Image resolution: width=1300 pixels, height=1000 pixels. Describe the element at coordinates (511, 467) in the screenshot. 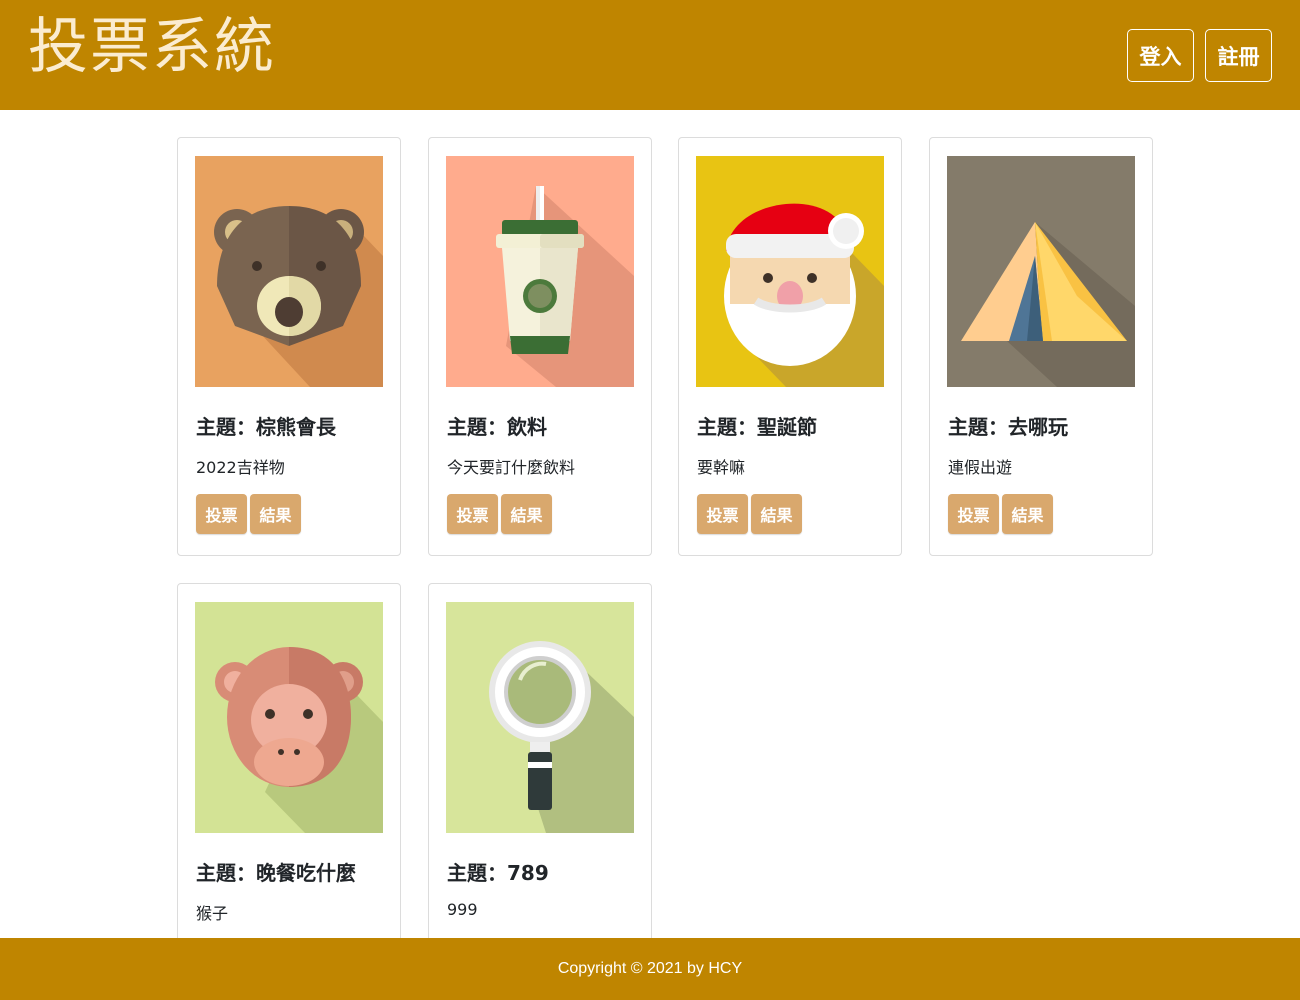

I see `topic-description: 今天要訂什麼飲料` at that location.